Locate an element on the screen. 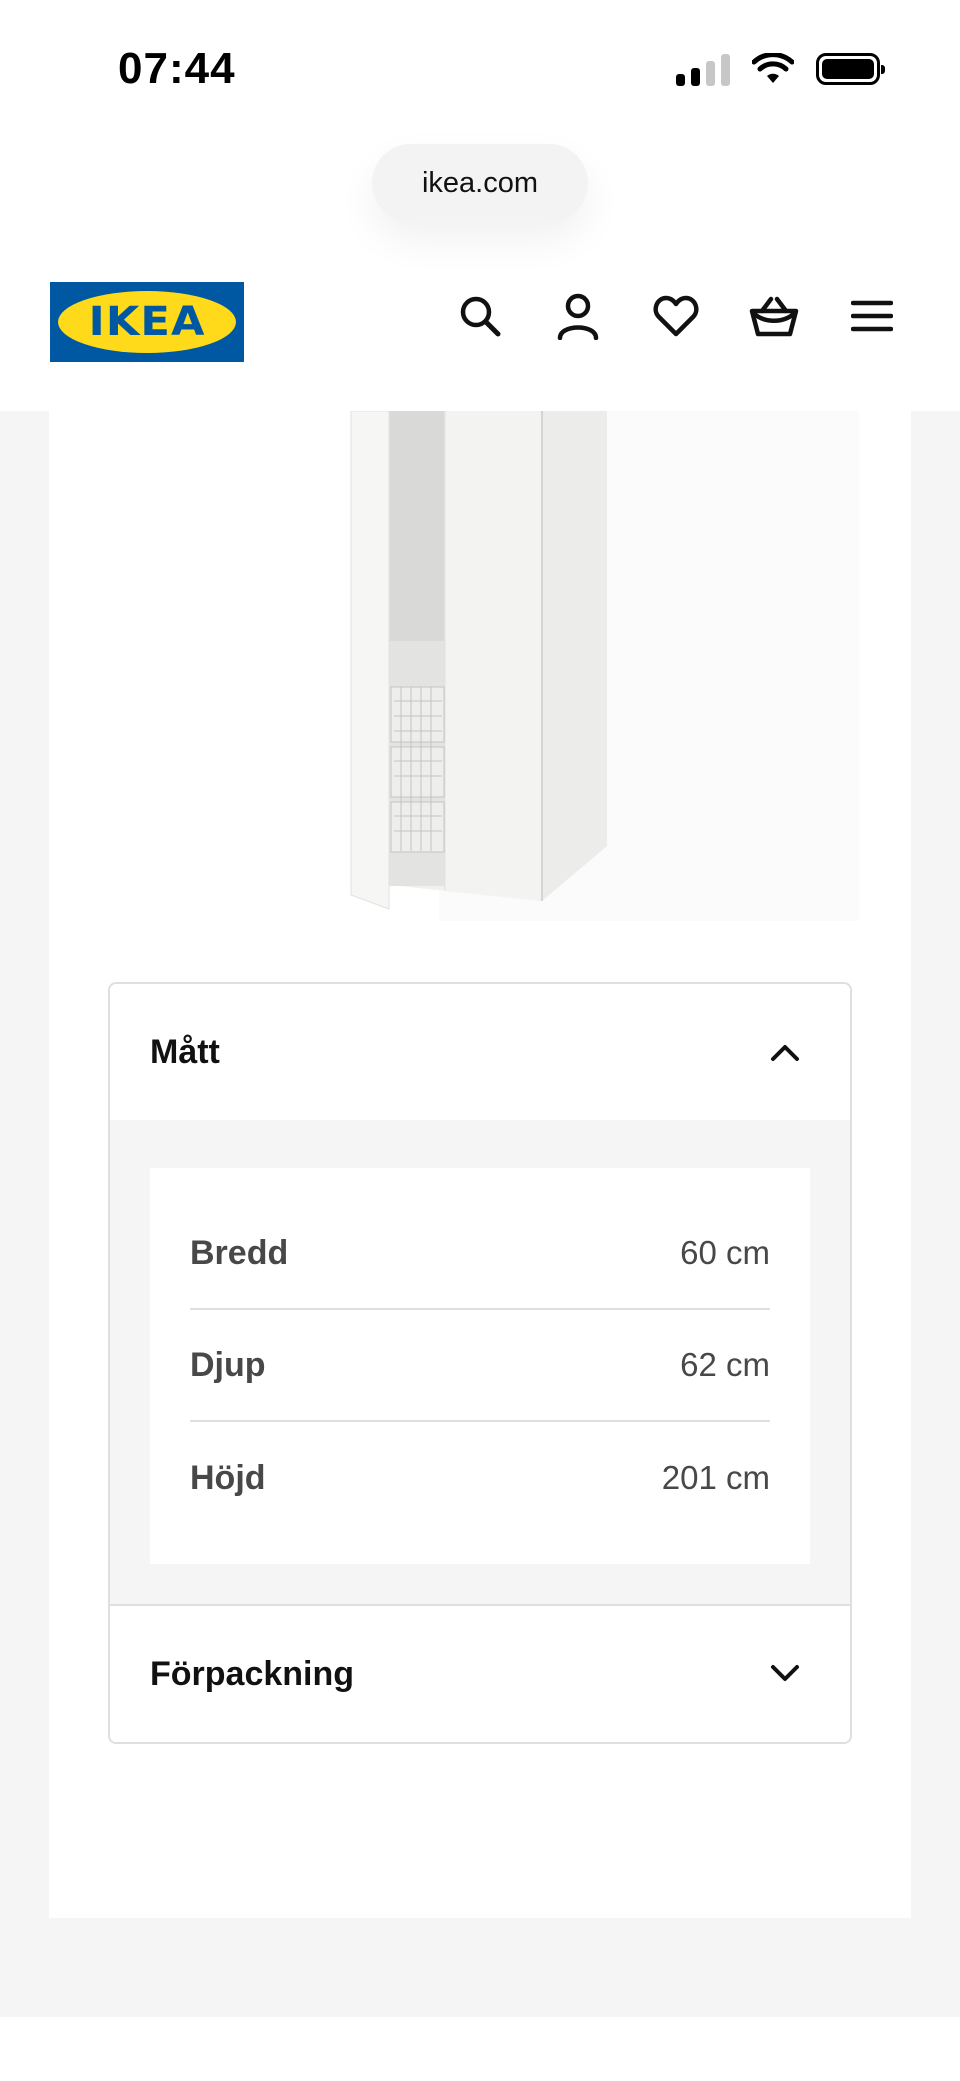  packaging-accordion-header: Förpackning is located at coordinates (480, 1674).